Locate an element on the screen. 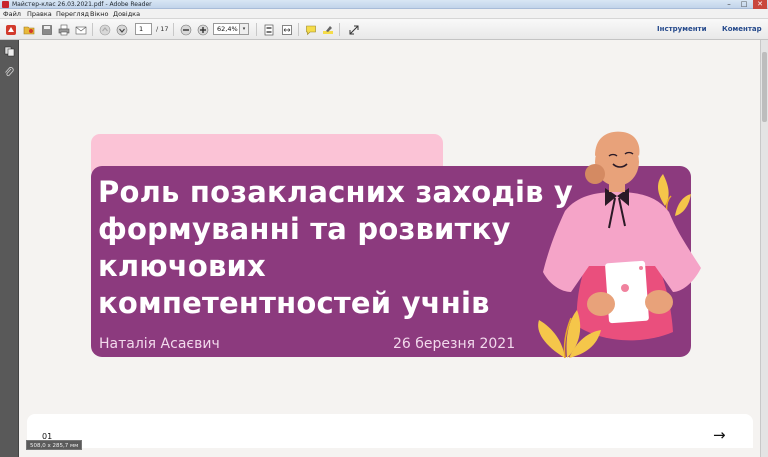 The image size is (768, 457). minimize-button: – is located at coordinates (729, 4).